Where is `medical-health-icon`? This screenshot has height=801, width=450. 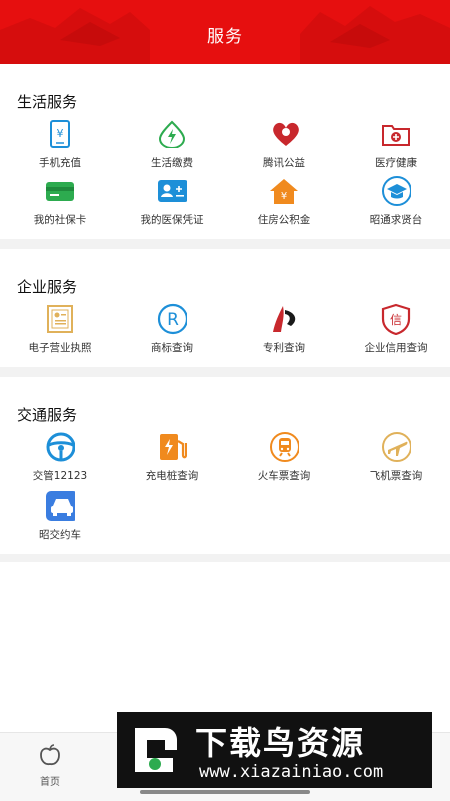
medical-health-icon is located at coordinates (396, 134).